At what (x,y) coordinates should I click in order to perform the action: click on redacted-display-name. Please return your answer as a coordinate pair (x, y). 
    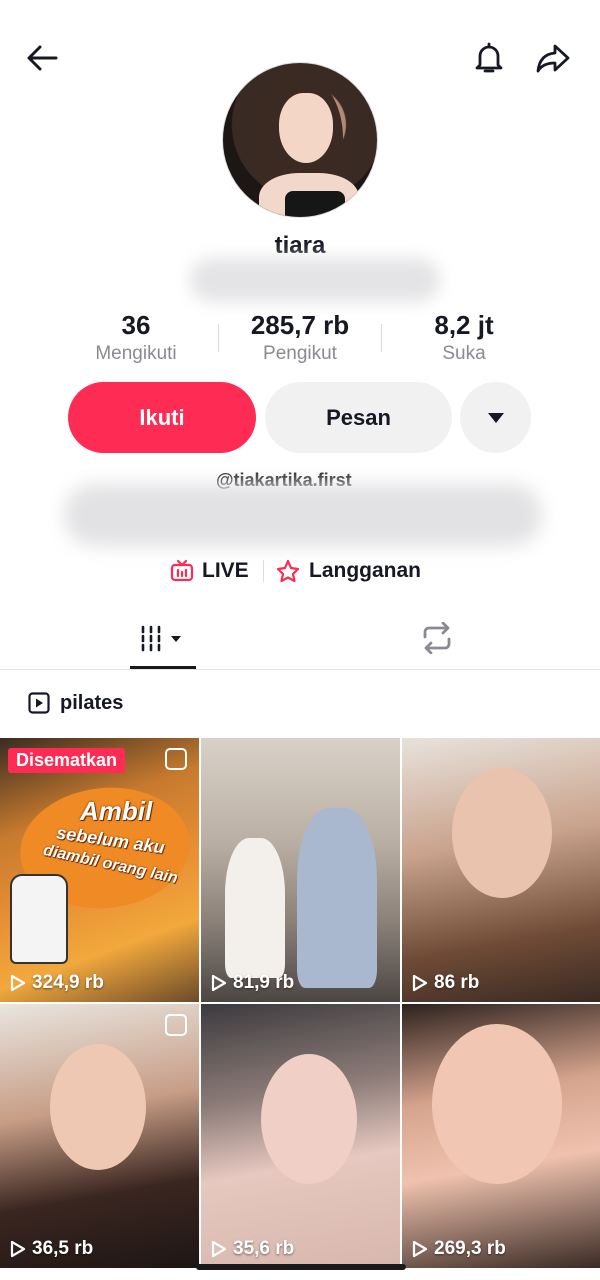
    Looking at the image, I should click on (315, 280).